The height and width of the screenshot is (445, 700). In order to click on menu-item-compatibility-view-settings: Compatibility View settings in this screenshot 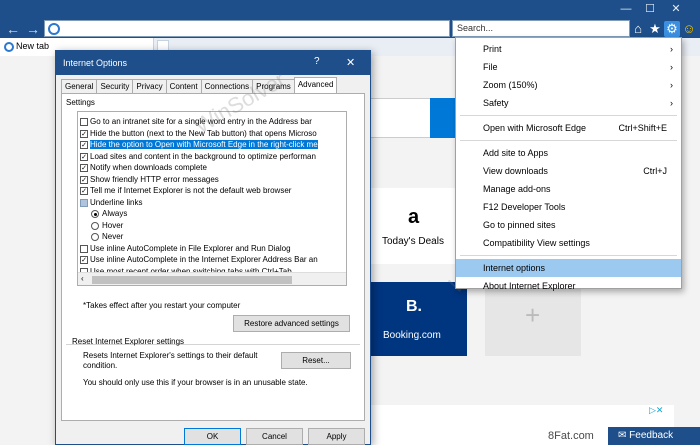, I will do `click(568, 243)`.